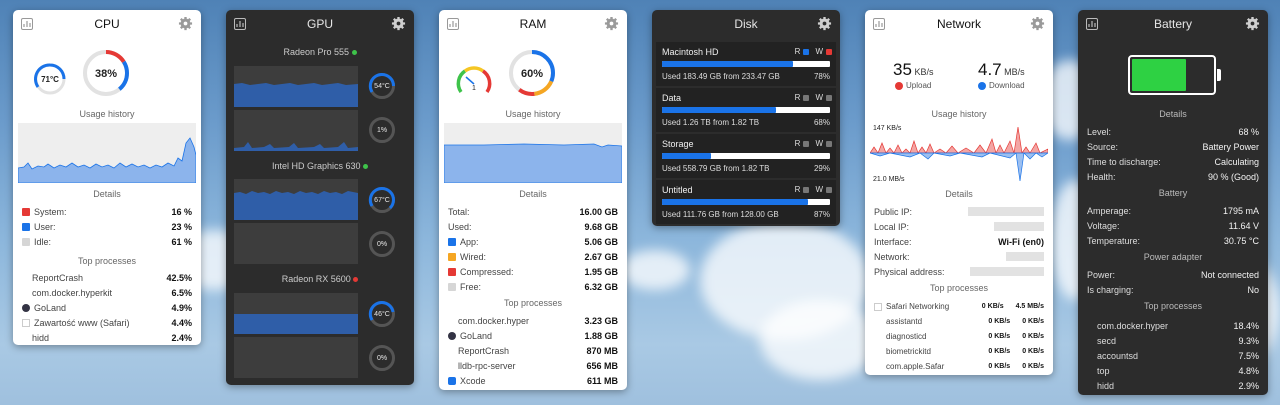  I want to click on process-row: diagnosticd 0 KB/s 0 KB/s, so click(959, 336).